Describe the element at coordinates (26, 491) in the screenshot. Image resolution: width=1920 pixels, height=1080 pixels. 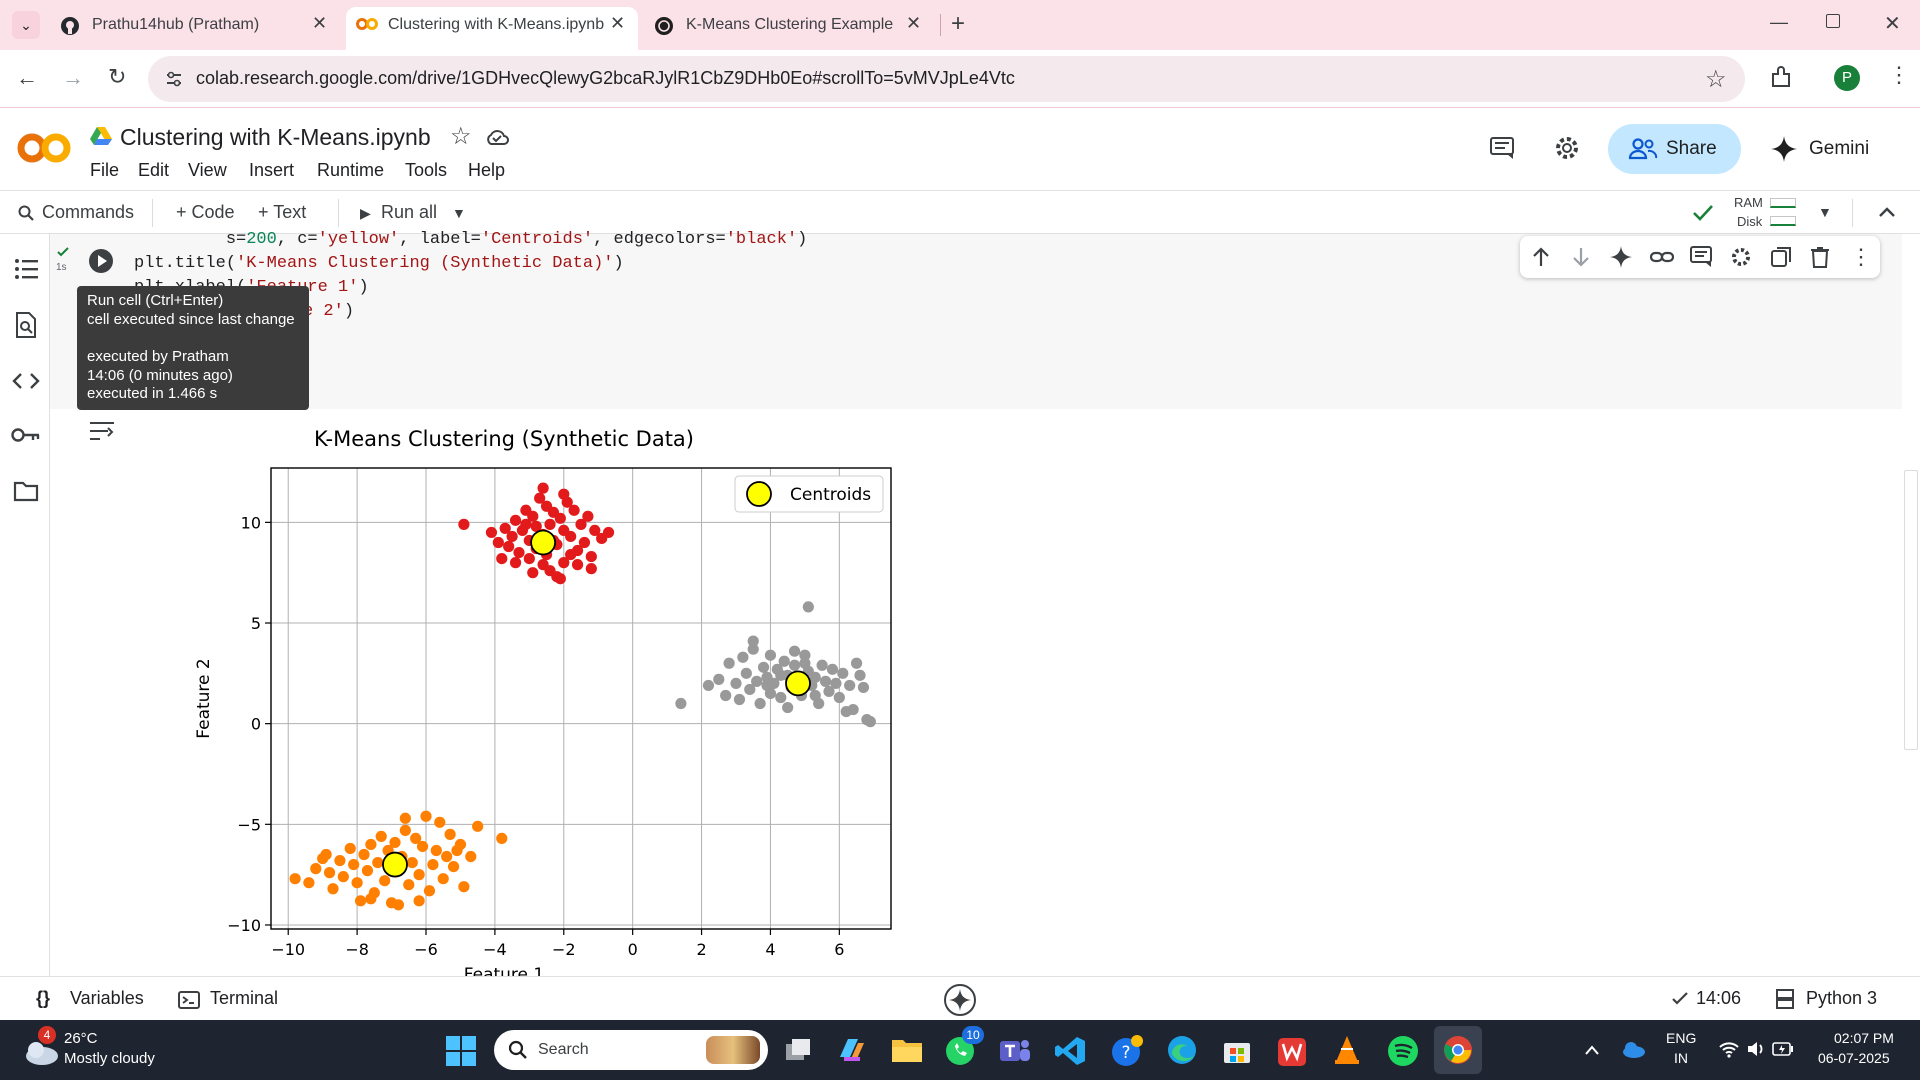
I see `files-folder-icon` at that location.